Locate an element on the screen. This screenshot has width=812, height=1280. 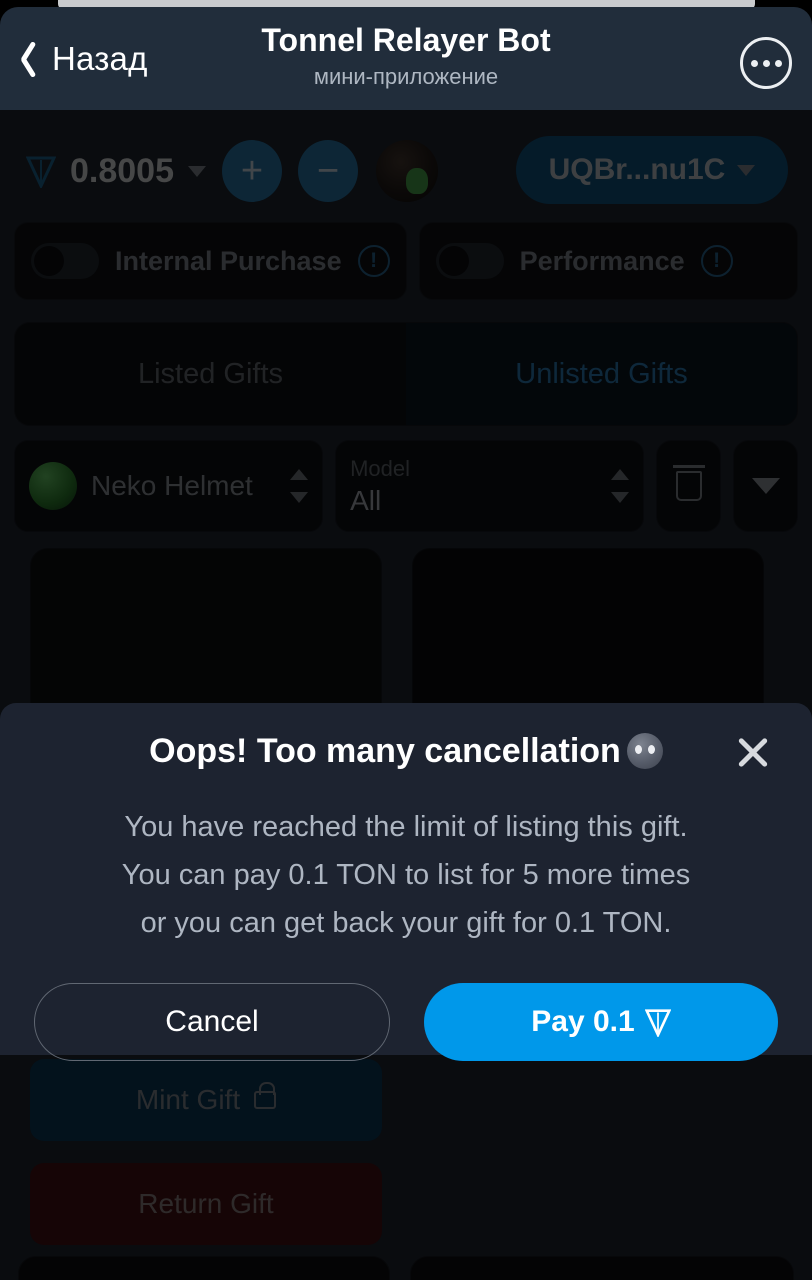
neko-helmet-icon is located at coordinates (53, 486).